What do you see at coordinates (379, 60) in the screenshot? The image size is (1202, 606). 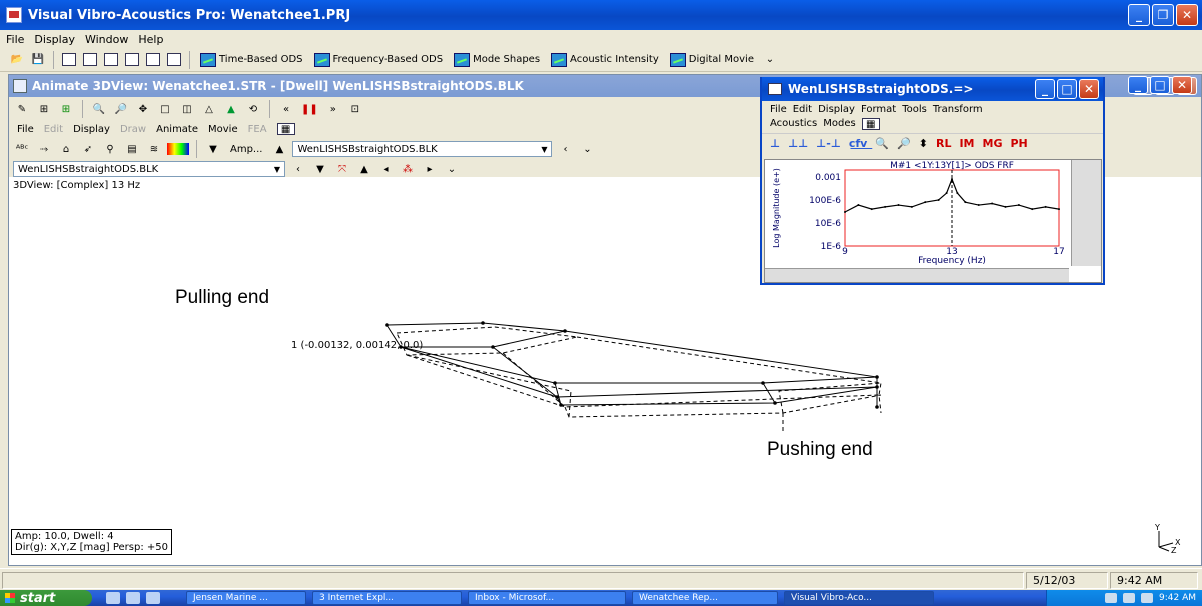 I see `frequency-based-ods-button: Frequency-Based ODS` at bounding box center [379, 60].